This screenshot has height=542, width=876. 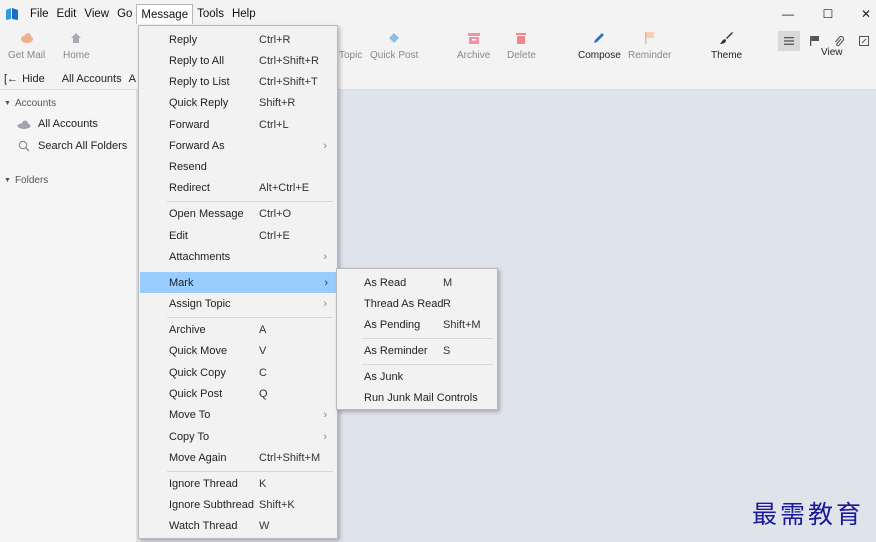 I want to click on maximize-button: ☐, so click(x=828, y=13).